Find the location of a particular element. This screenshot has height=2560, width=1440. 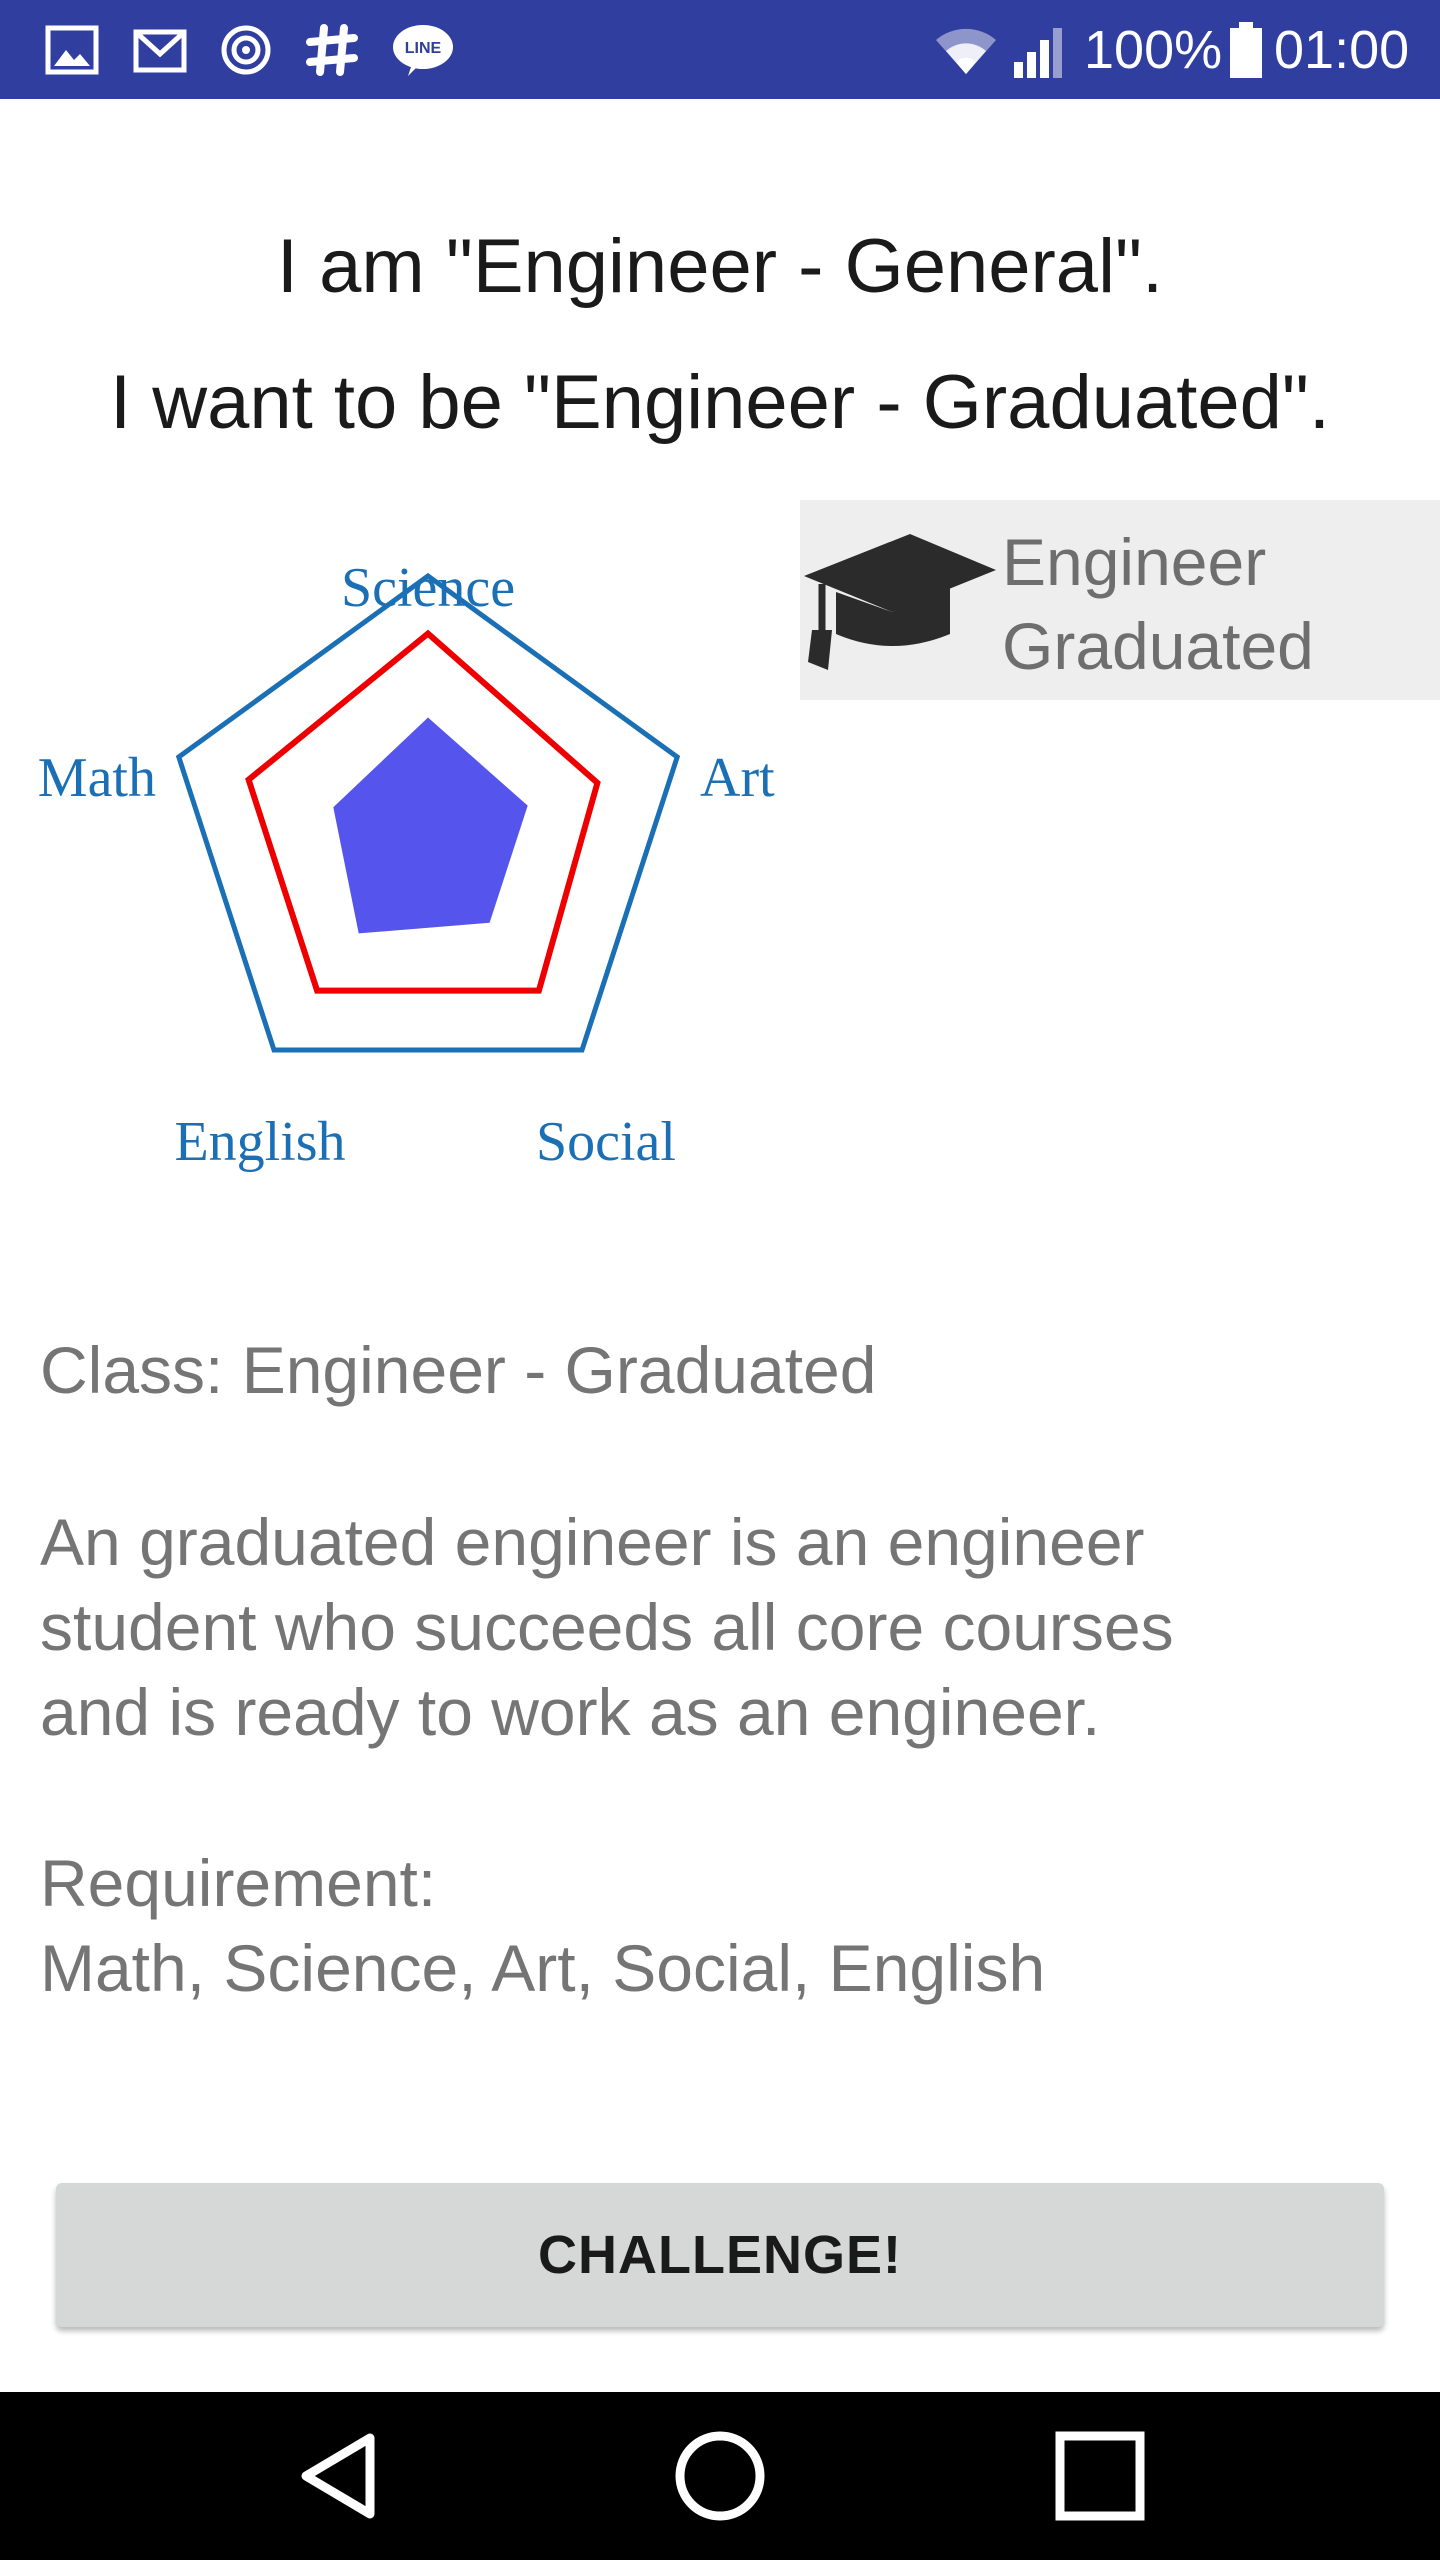

image-icon is located at coordinates (72, 50).